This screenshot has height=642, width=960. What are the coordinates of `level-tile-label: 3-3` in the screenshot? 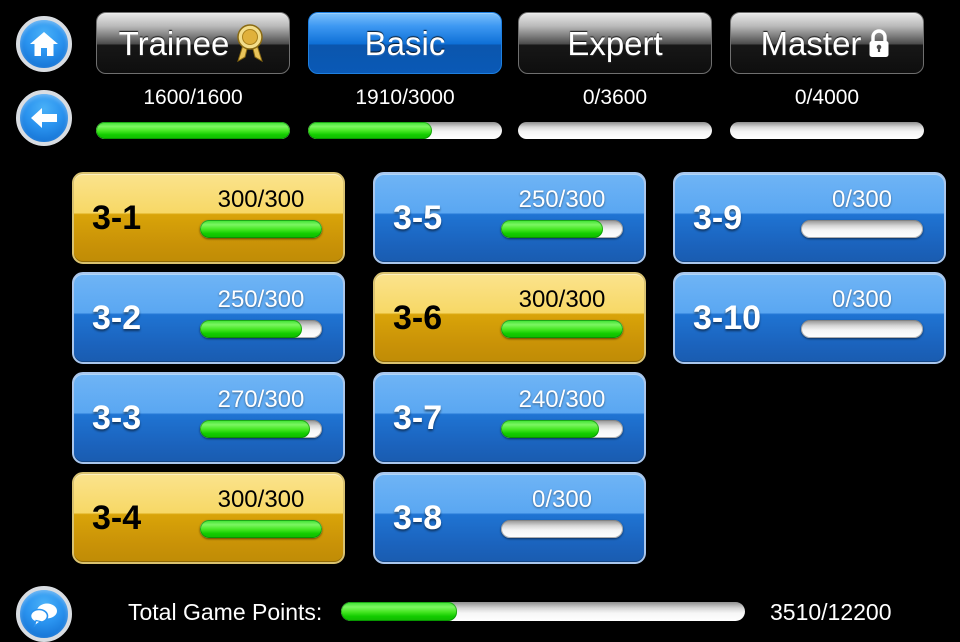 It's located at (117, 418).